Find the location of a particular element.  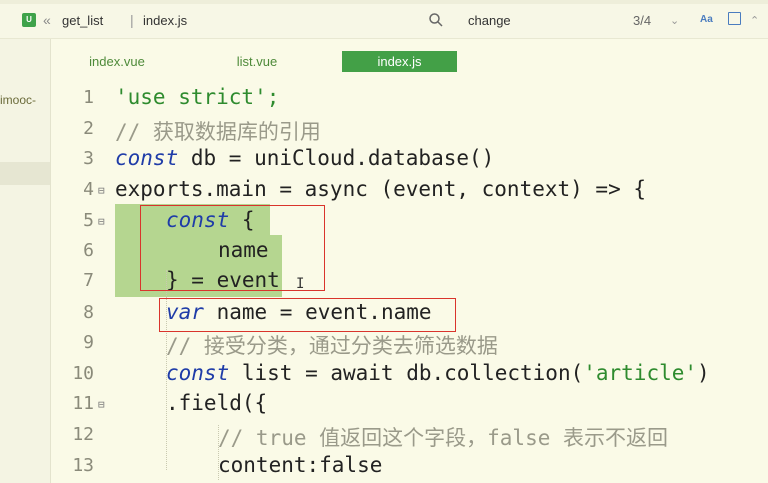

project-sidebar: imooc- is located at coordinates (25, 261).